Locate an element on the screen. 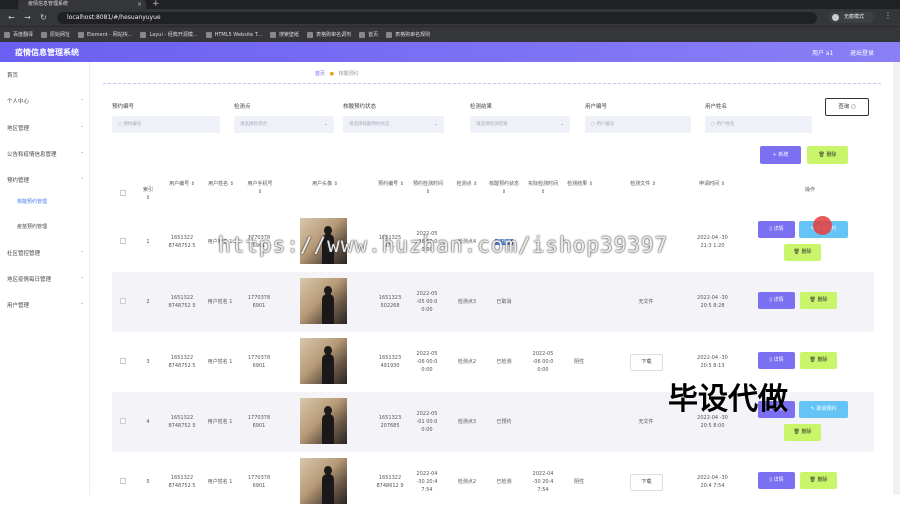 Image resolution: width=900 pixels, height=512 pixels. browser-tab: 疫情信息管理系统 × is located at coordinates (82, 4).